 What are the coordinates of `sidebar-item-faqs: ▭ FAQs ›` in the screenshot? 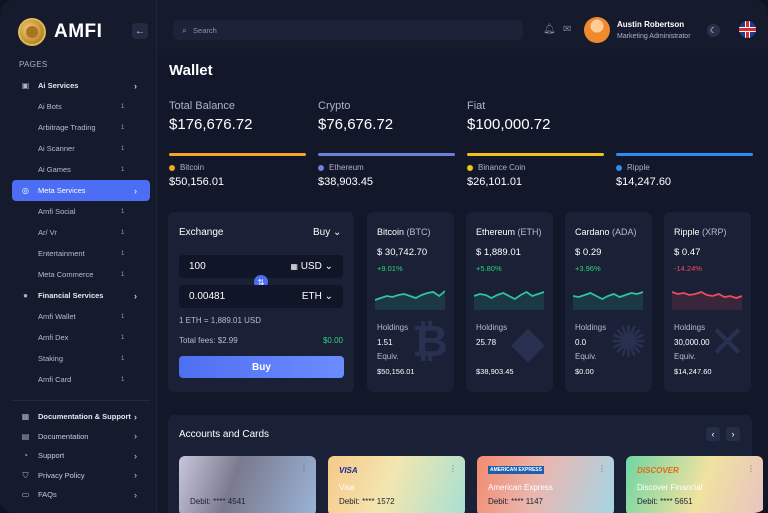 It's located at (78, 495).